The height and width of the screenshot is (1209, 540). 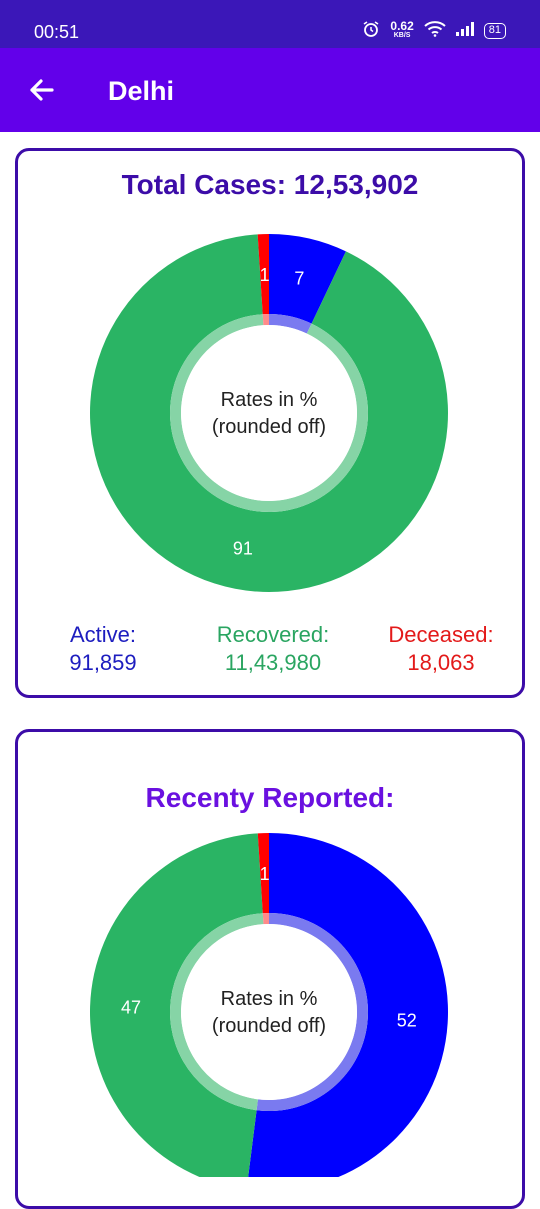 I want to click on legend-deceased-label: Deceased:, so click(x=441, y=634).